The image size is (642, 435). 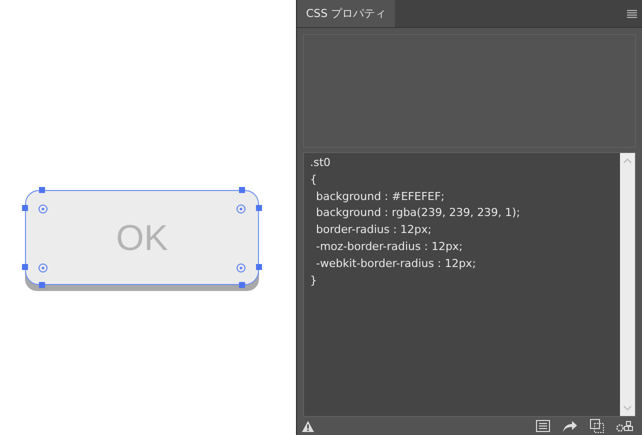 I want to click on code-line: }, so click(x=314, y=280).